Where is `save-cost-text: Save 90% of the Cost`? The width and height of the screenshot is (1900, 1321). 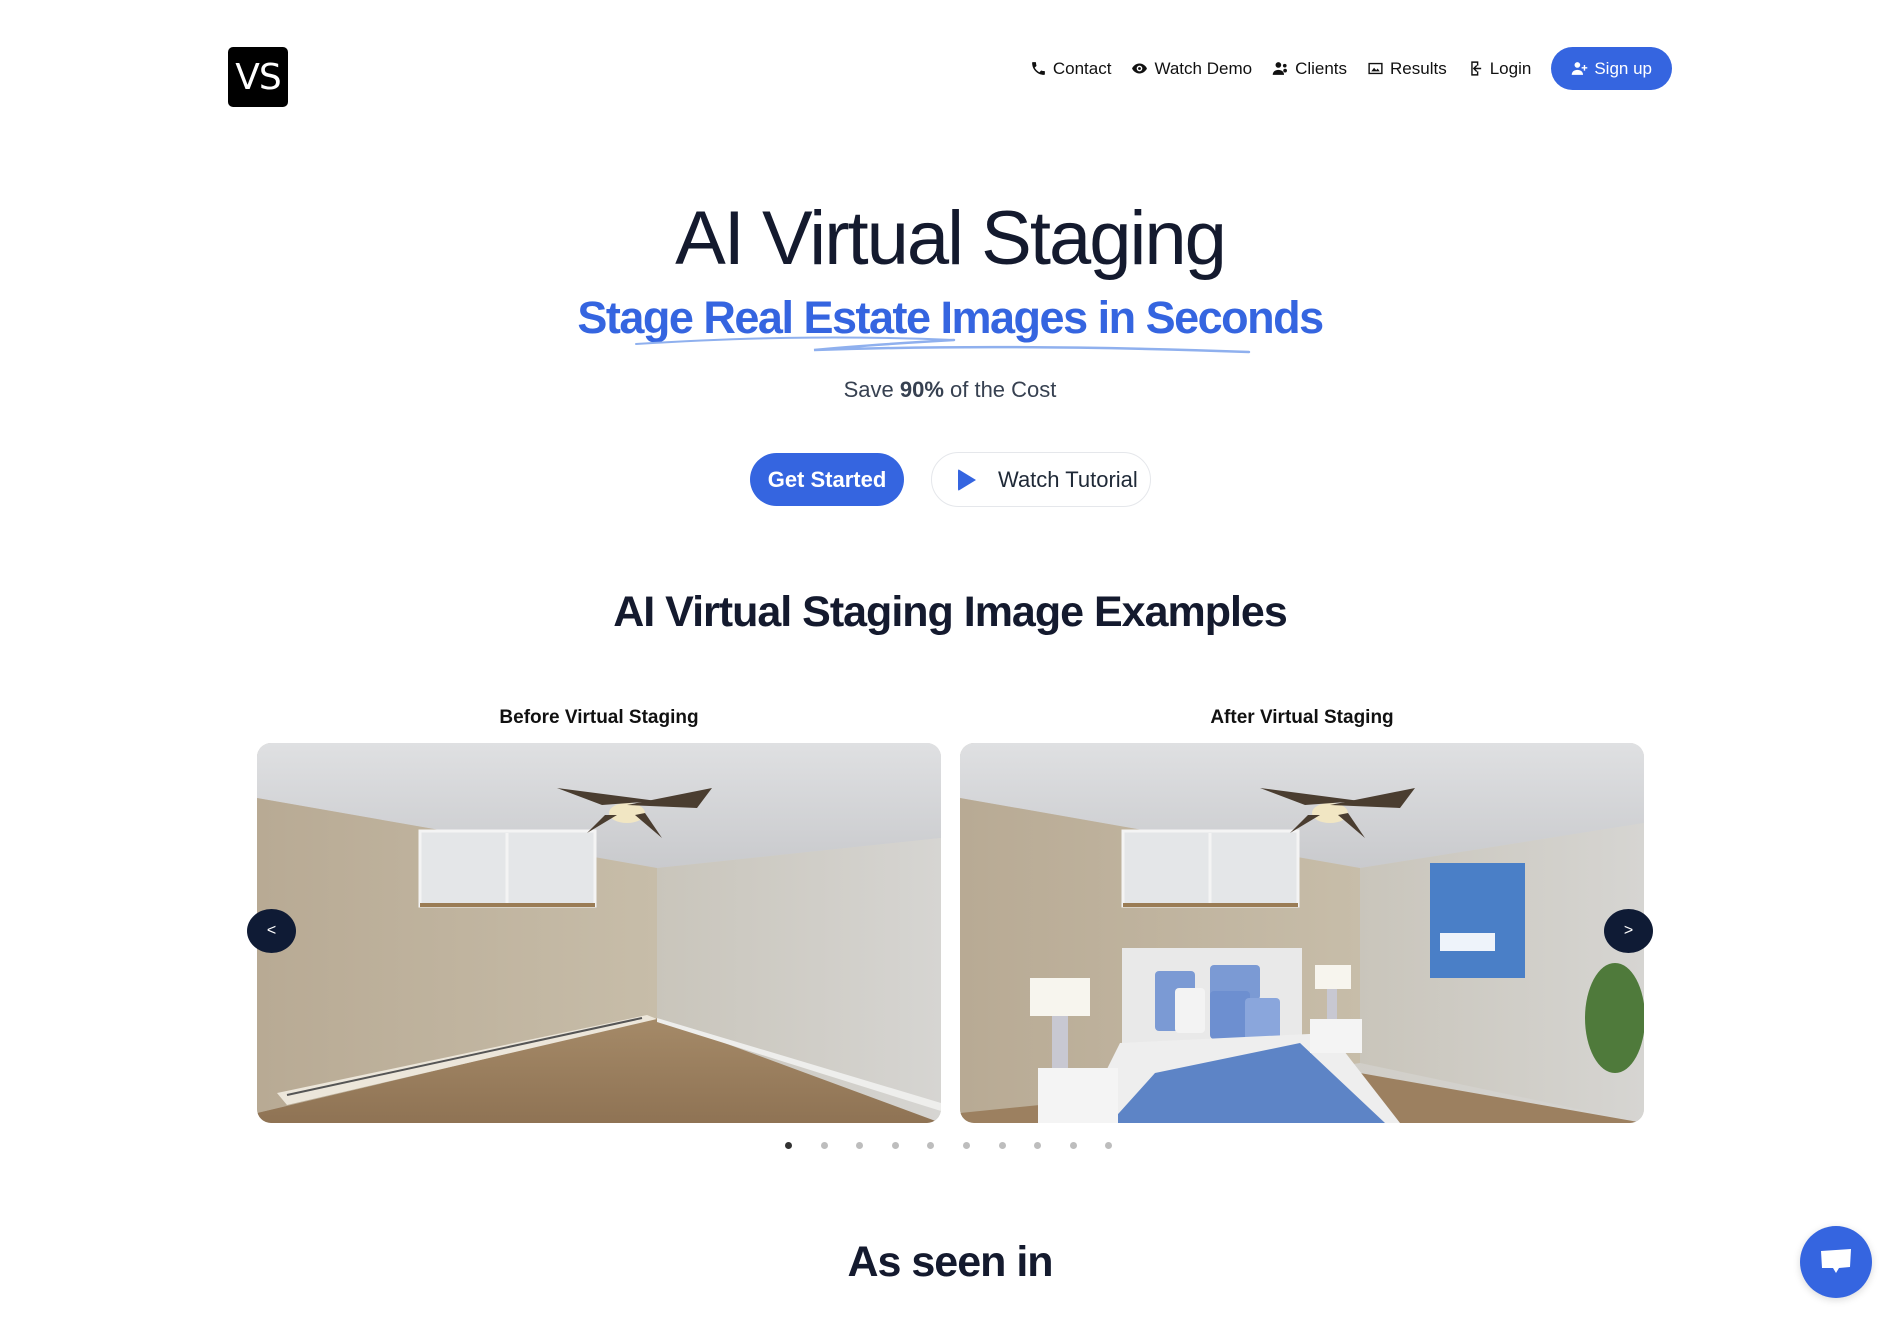 save-cost-text: Save 90% of the Cost is located at coordinates (950, 390).